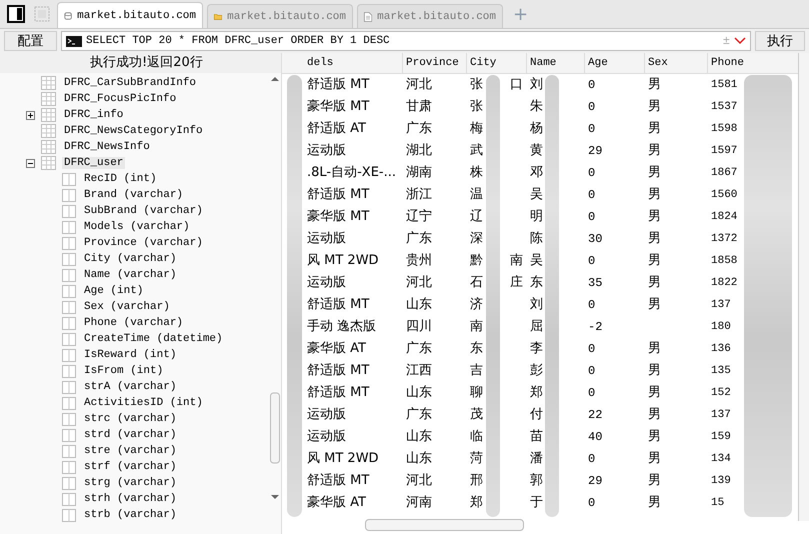 Image resolution: width=809 pixels, height=534 pixels. Describe the element at coordinates (406, 41) in the screenshot. I see `query-field: SELECT TOP 20 * FROM DFRC_user ORDER BY 1 DESC ±` at that location.